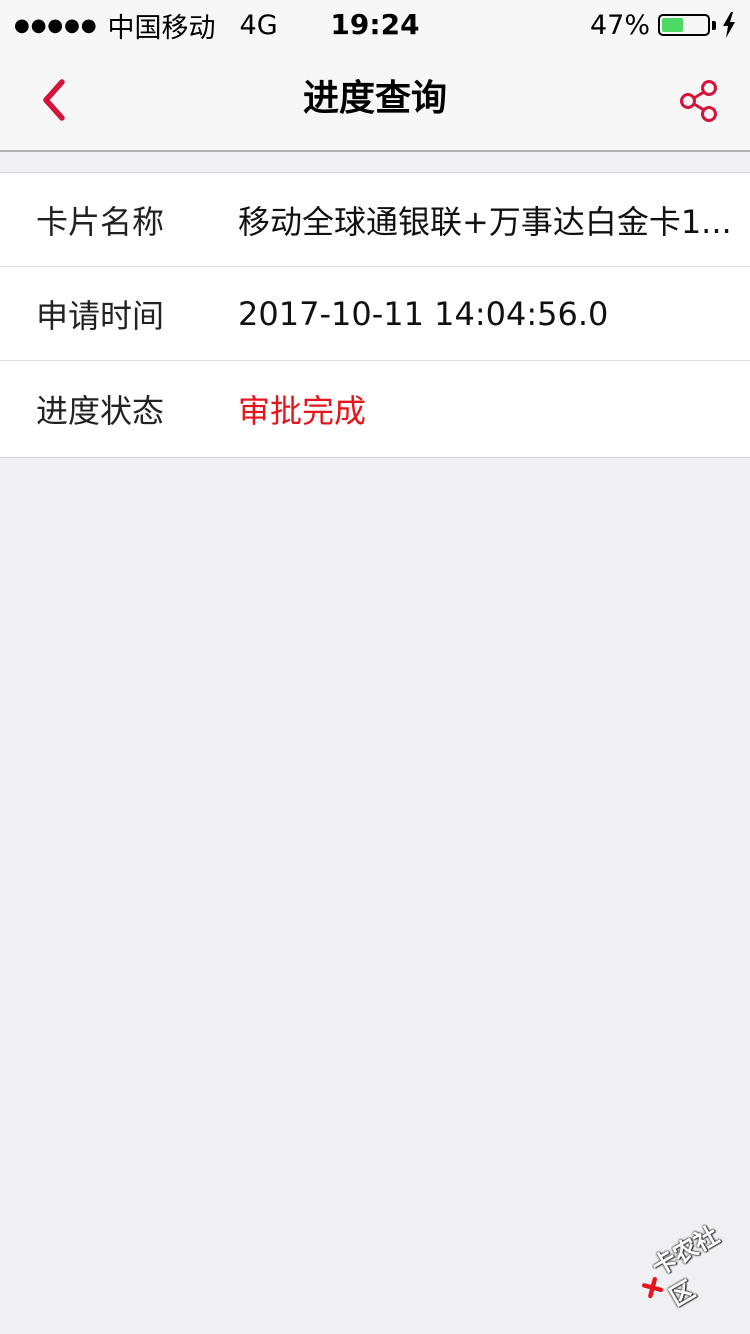 The width and height of the screenshot is (750, 1334). Describe the element at coordinates (100, 315) in the screenshot. I see `apply-time-label: 申请时间` at that location.